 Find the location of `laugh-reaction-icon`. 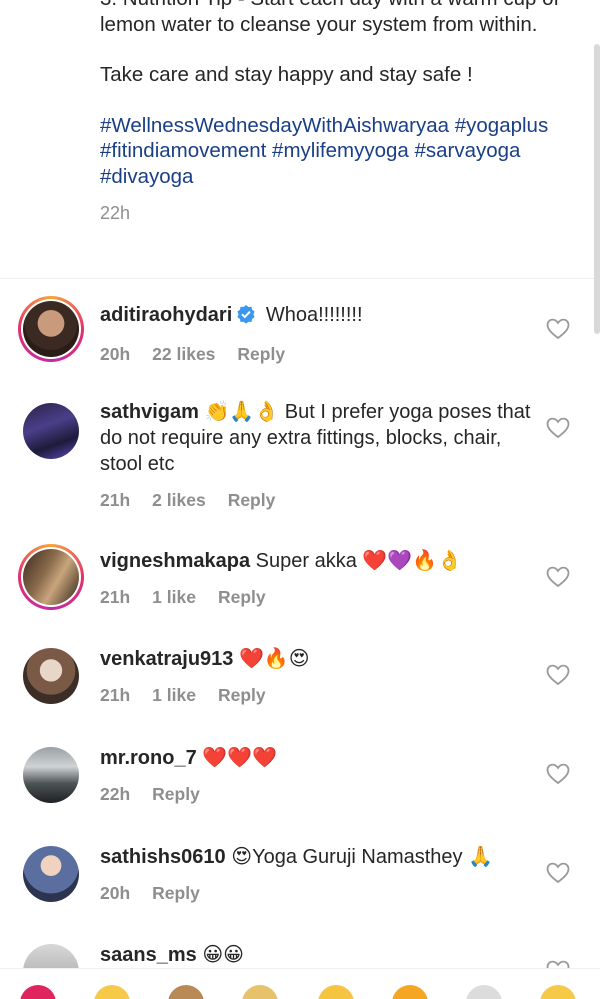

laugh-reaction-icon is located at coordinates (336, 992).